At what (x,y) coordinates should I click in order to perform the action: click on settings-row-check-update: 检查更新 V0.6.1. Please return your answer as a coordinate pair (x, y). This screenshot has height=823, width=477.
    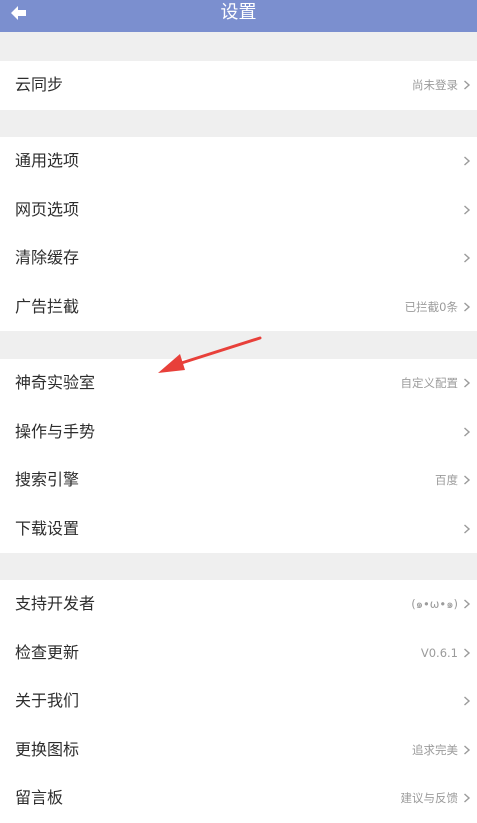
    Looking at the image, I should click on (238, 653).